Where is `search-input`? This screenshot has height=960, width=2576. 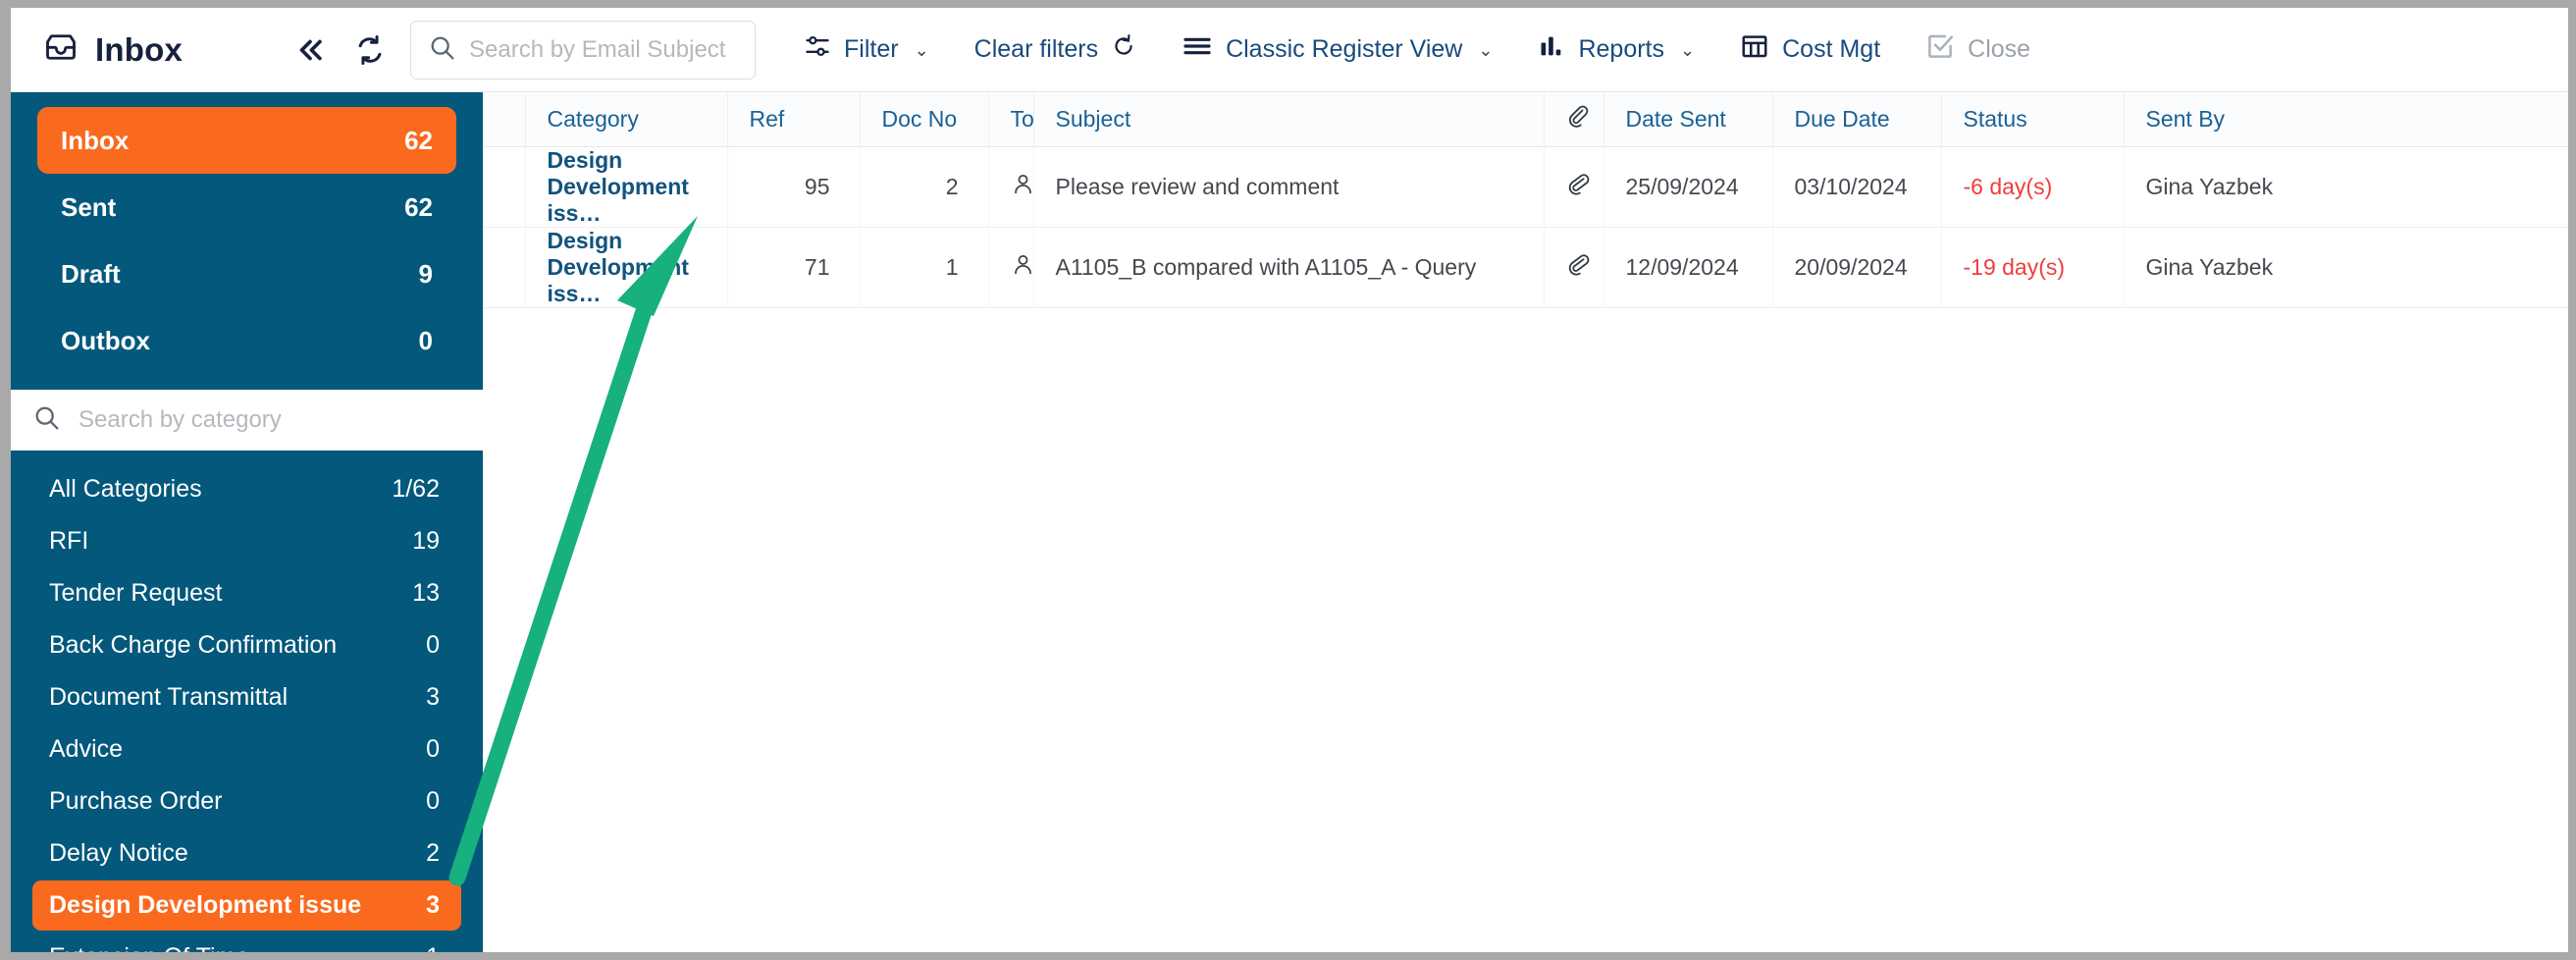
search-input is located at coordinates (601, 49).